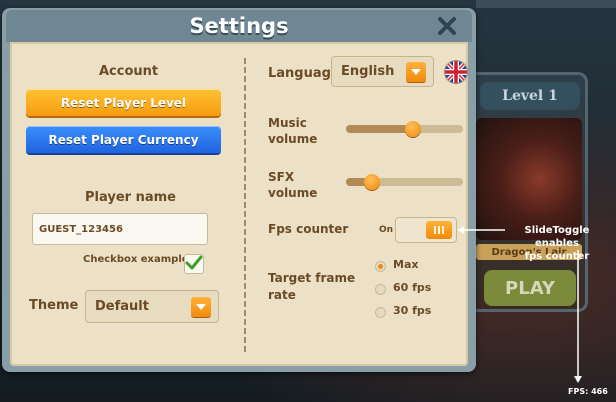 This screenshot has width=616, height=402. I want to click on annotation-arrows, so click(520, 304).